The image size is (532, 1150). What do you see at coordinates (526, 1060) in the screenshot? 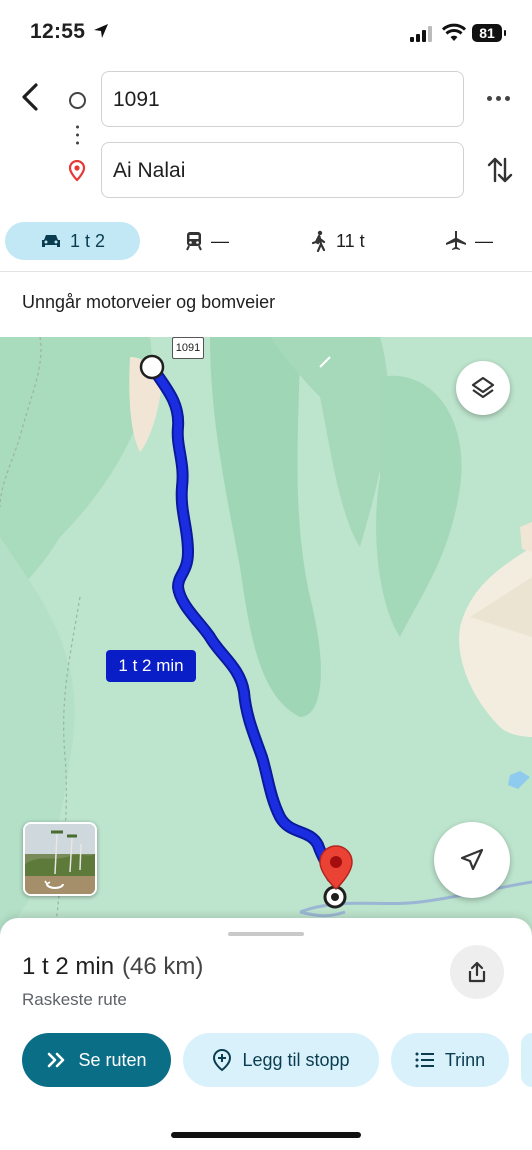
I see `more-actions-chip` at bounding box center [526, 1060].